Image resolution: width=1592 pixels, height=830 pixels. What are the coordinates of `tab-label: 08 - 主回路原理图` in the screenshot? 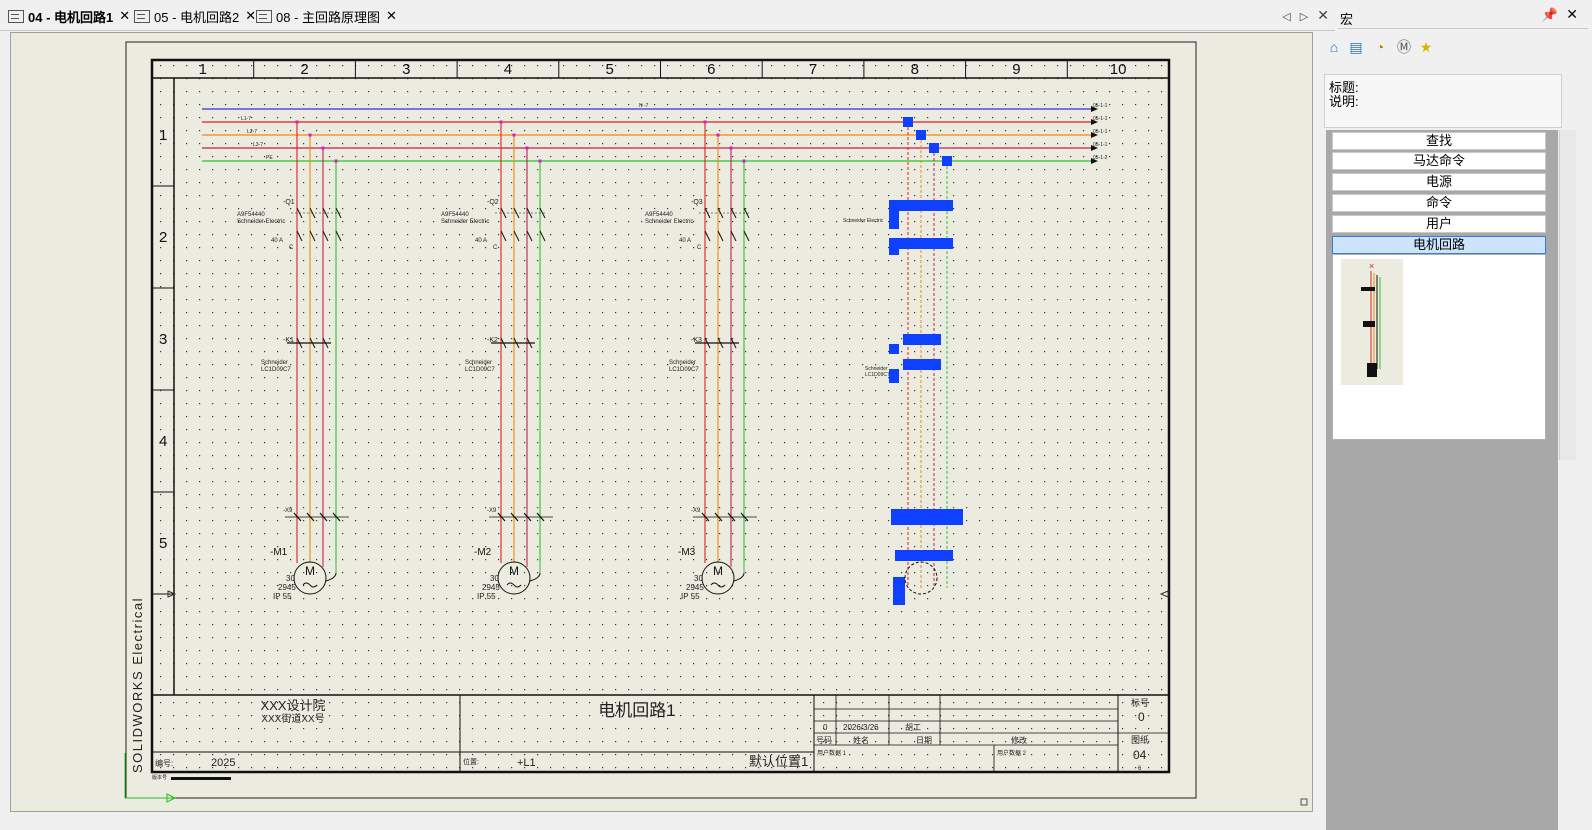 It's located at (328, 17).